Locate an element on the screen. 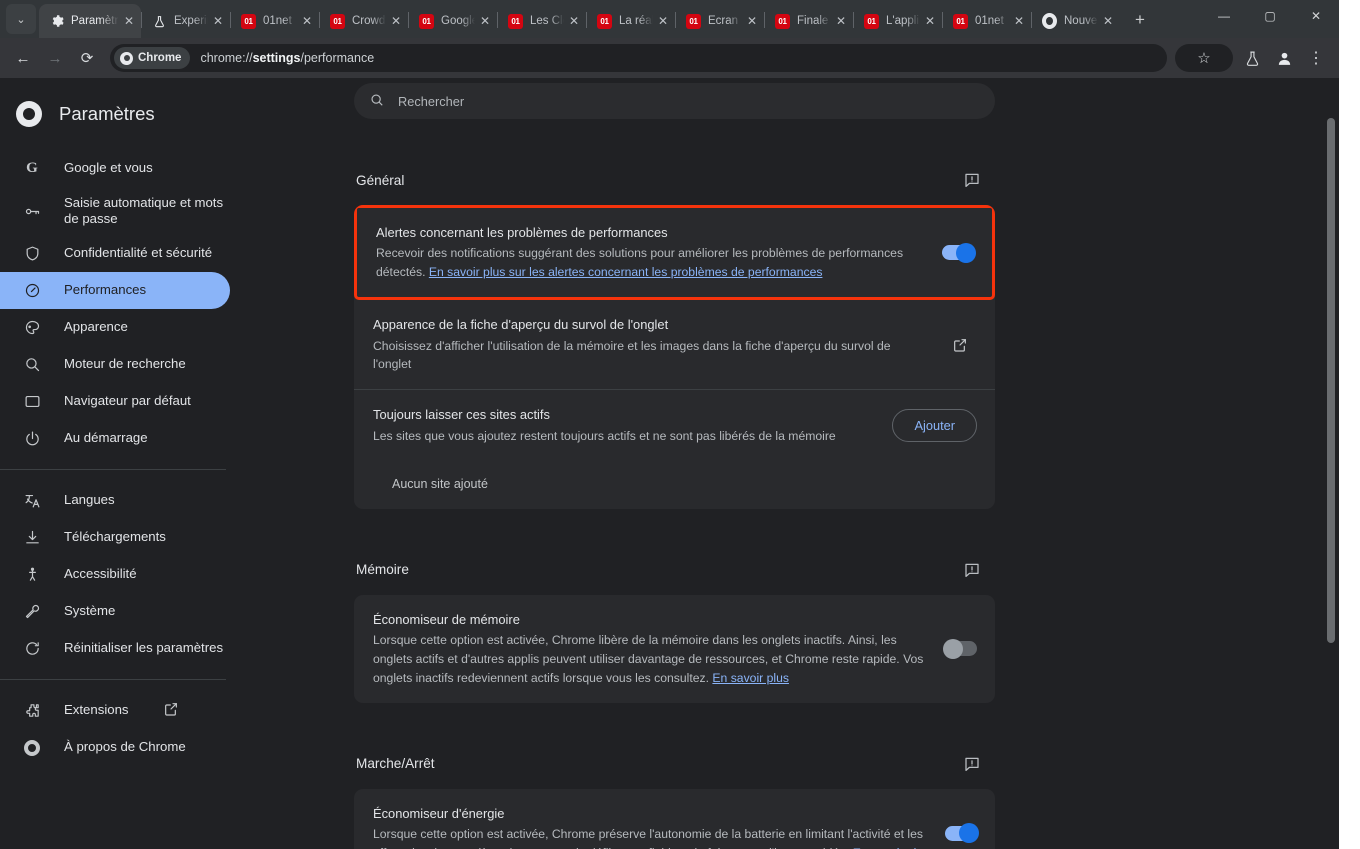 The width and height of the screenshot is (1360, 849). sidebar-item-reset-settings: Réinitialiser les paramètres is located at coordinates (115, 648).